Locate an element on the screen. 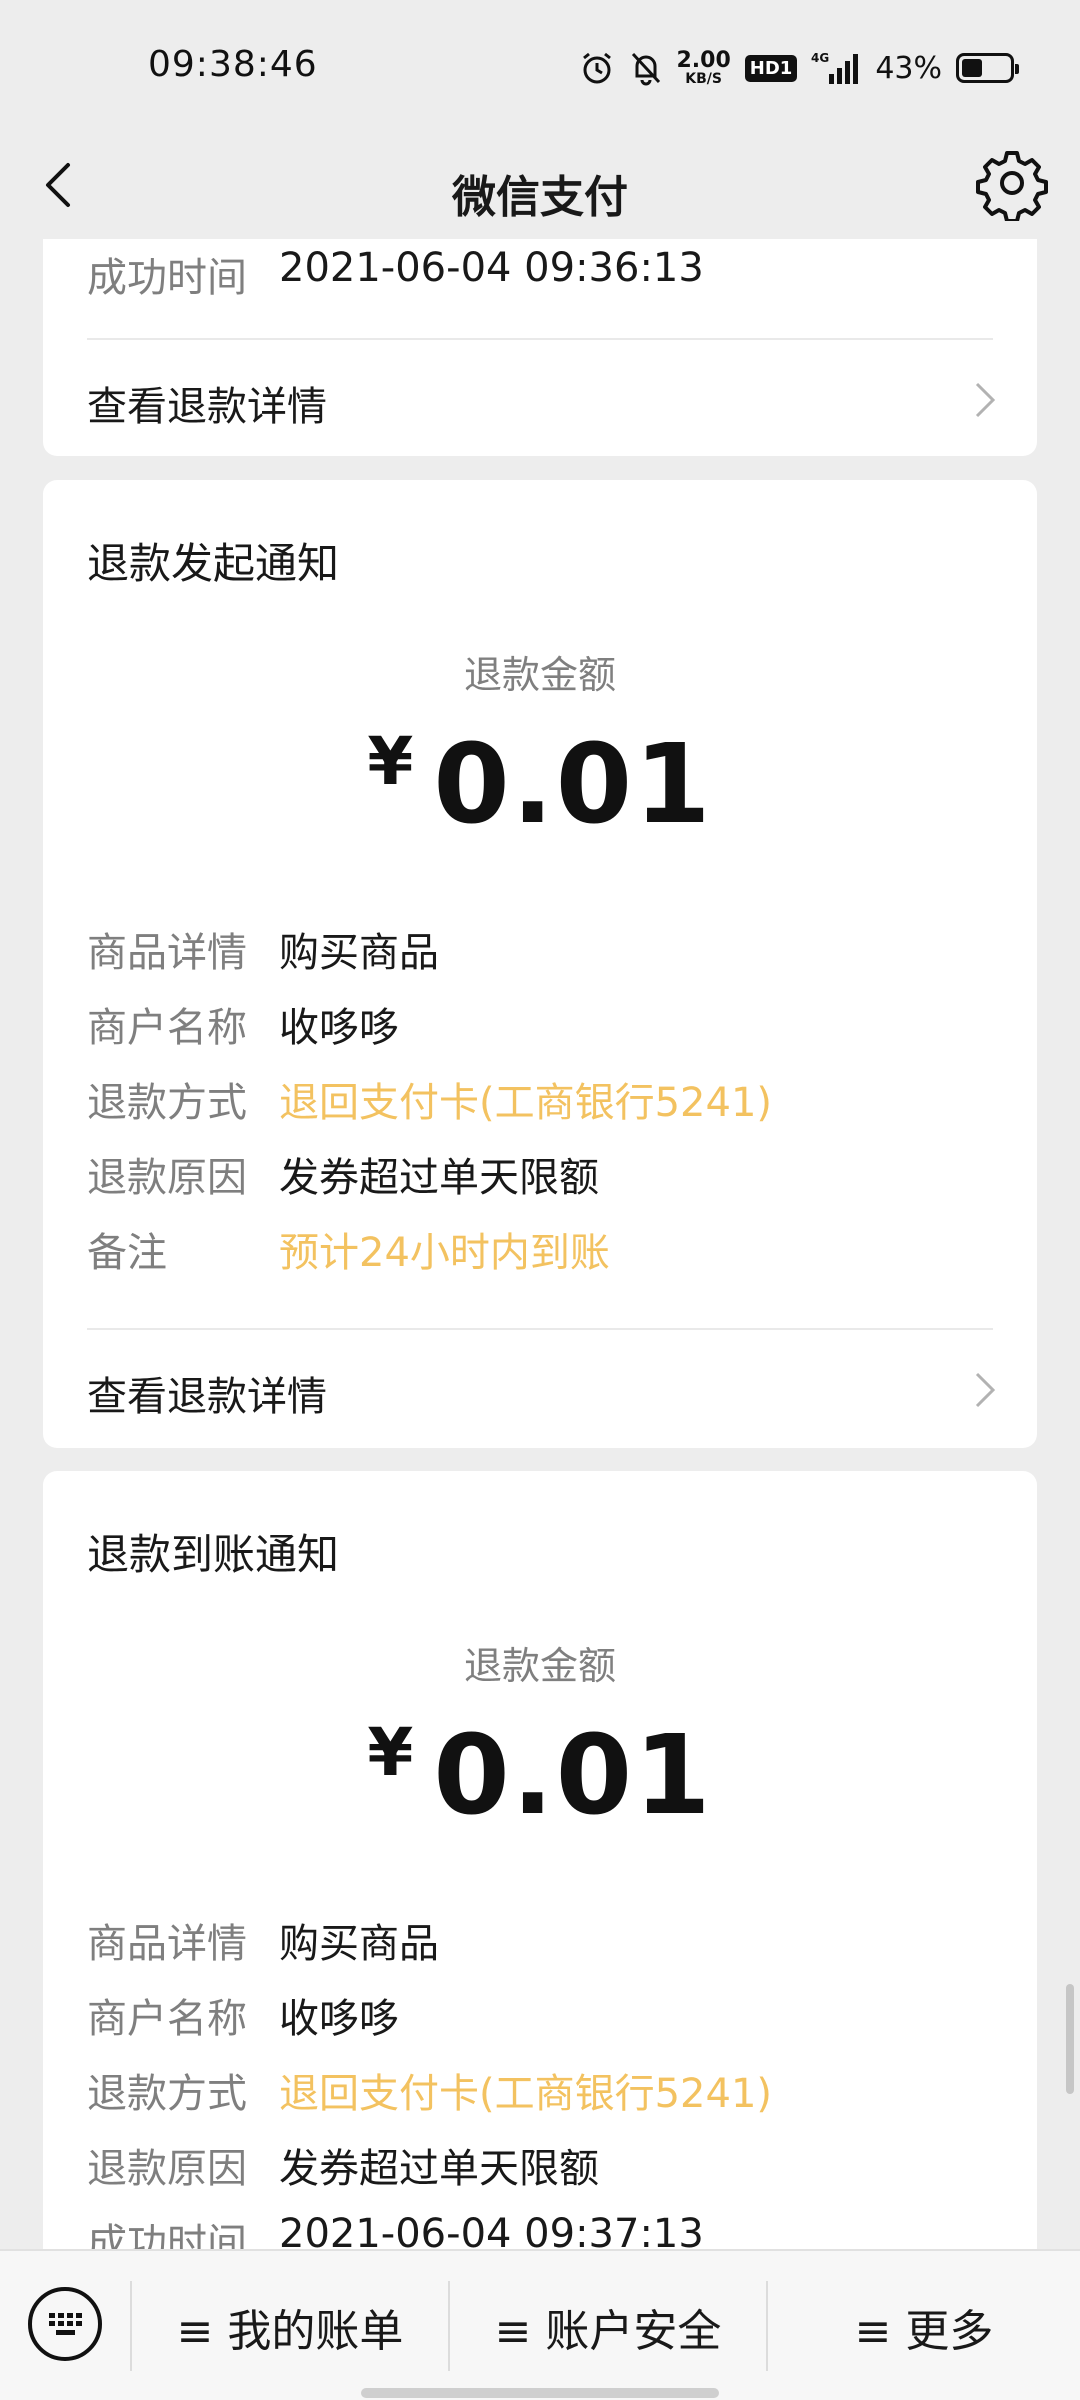 This screenshot has width=1080, height=2400. hd-badge: HD1 is located at coordinates (771, 68).